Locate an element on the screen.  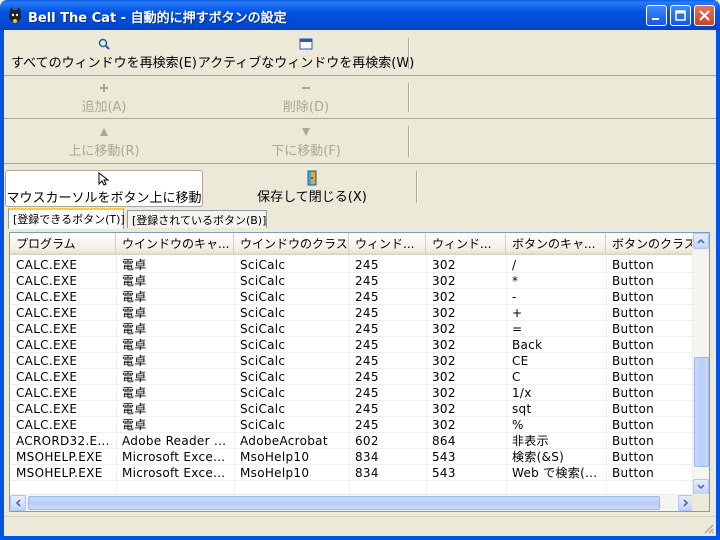
close-button is located at coordinates (704, 15).